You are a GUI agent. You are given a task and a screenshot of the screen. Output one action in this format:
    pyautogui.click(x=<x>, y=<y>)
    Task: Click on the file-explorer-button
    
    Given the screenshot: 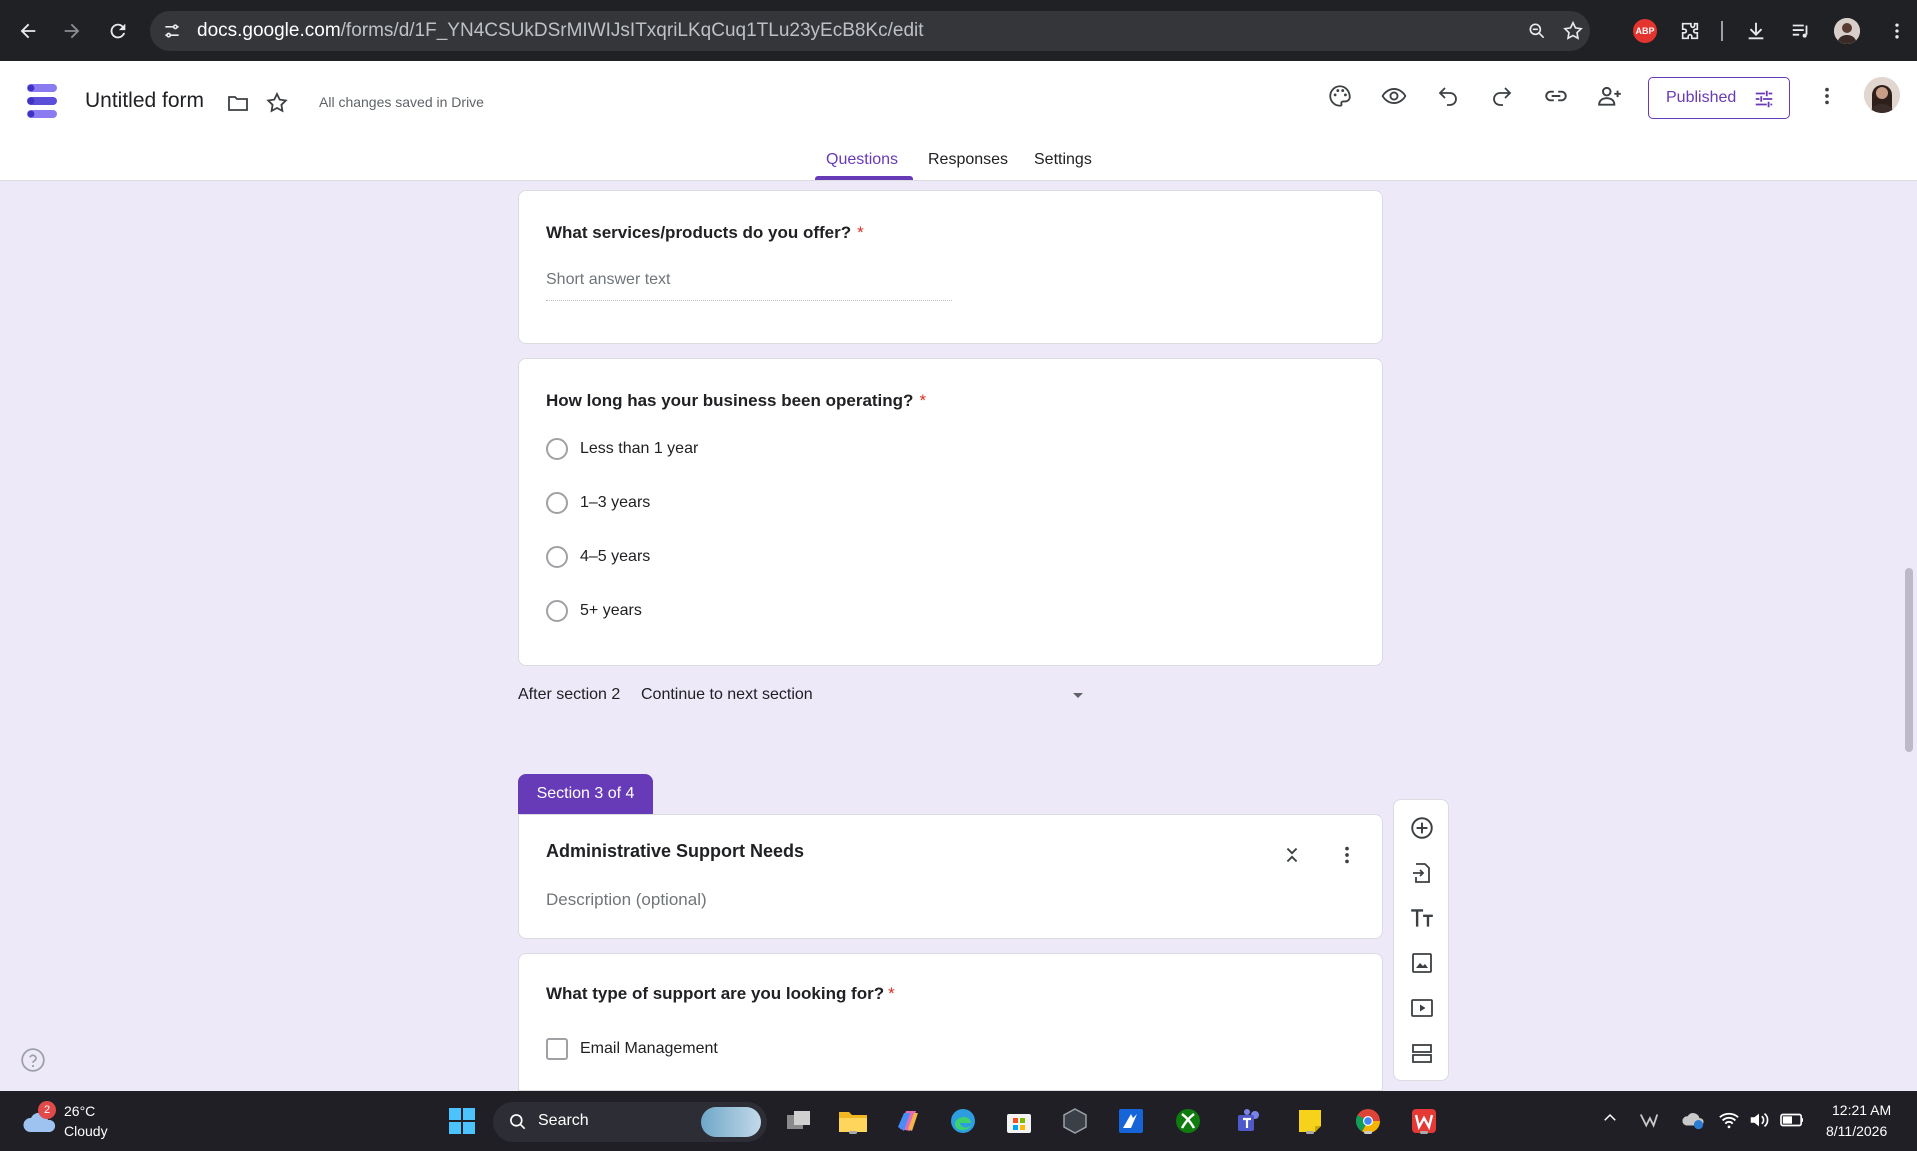 What is the action you would take?
    pyautogui.click(x=853, y=1121)
    